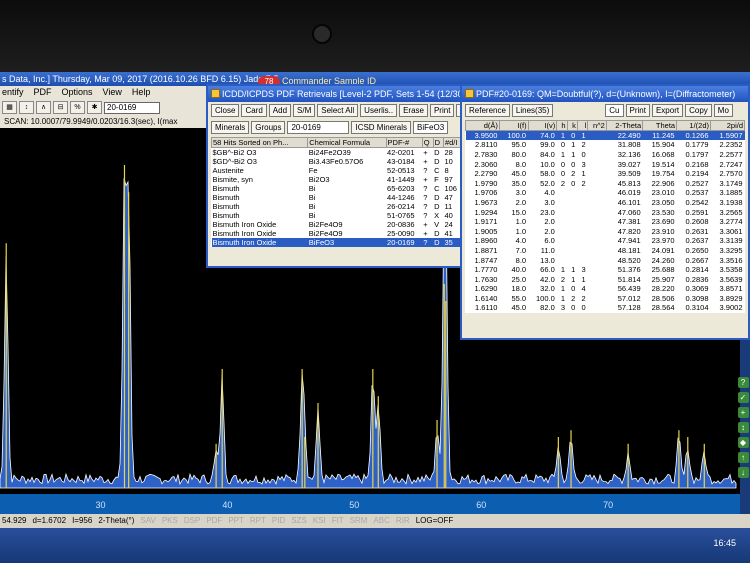 The height and width of the screenshot is (563, 750). Describe the element at coordinates (624, 125) in the screenshot. I see `column-header: 2-Theta` at that location.